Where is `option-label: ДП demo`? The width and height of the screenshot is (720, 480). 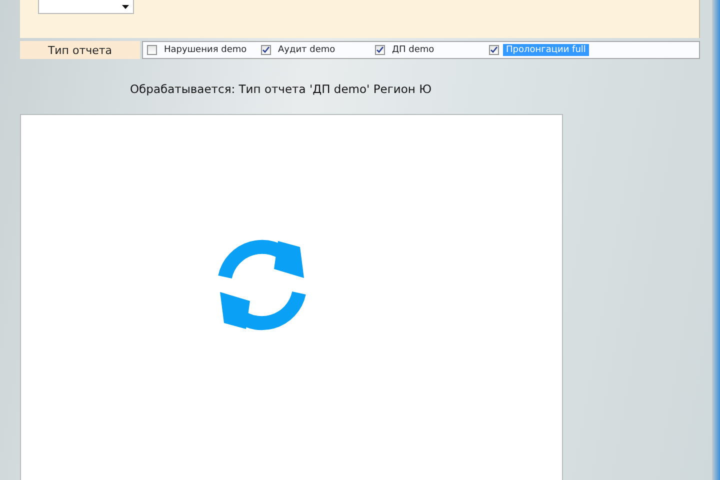
option-label: ДП demo is located at coordinates (413, 50).